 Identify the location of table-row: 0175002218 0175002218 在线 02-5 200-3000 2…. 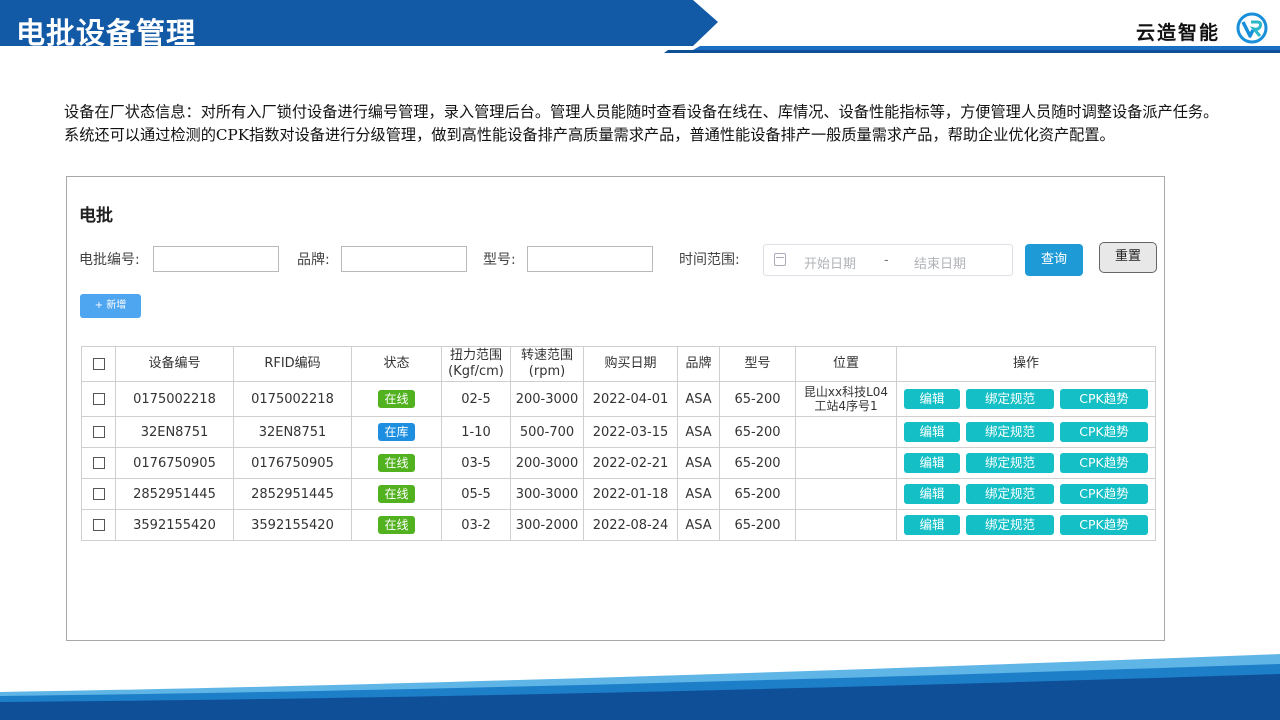
(618, 399).